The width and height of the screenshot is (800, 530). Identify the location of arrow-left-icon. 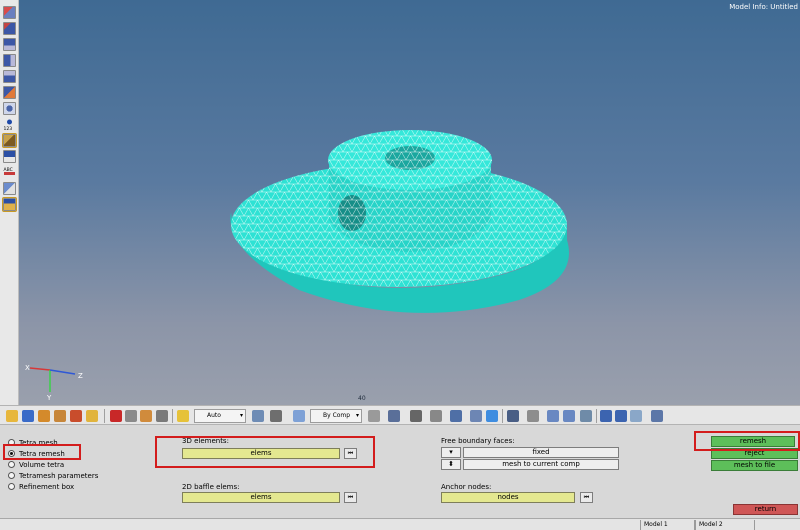
(553, 416).